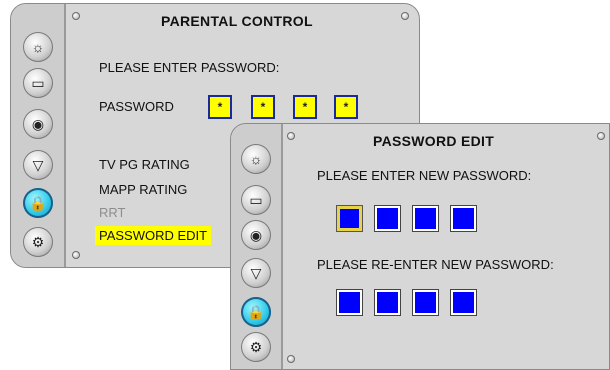 Image resolution: width=610 pixels, height=370 pixels. I want to click on menu-item-mapp-rating: MAPP RATING, so click(143, 189).